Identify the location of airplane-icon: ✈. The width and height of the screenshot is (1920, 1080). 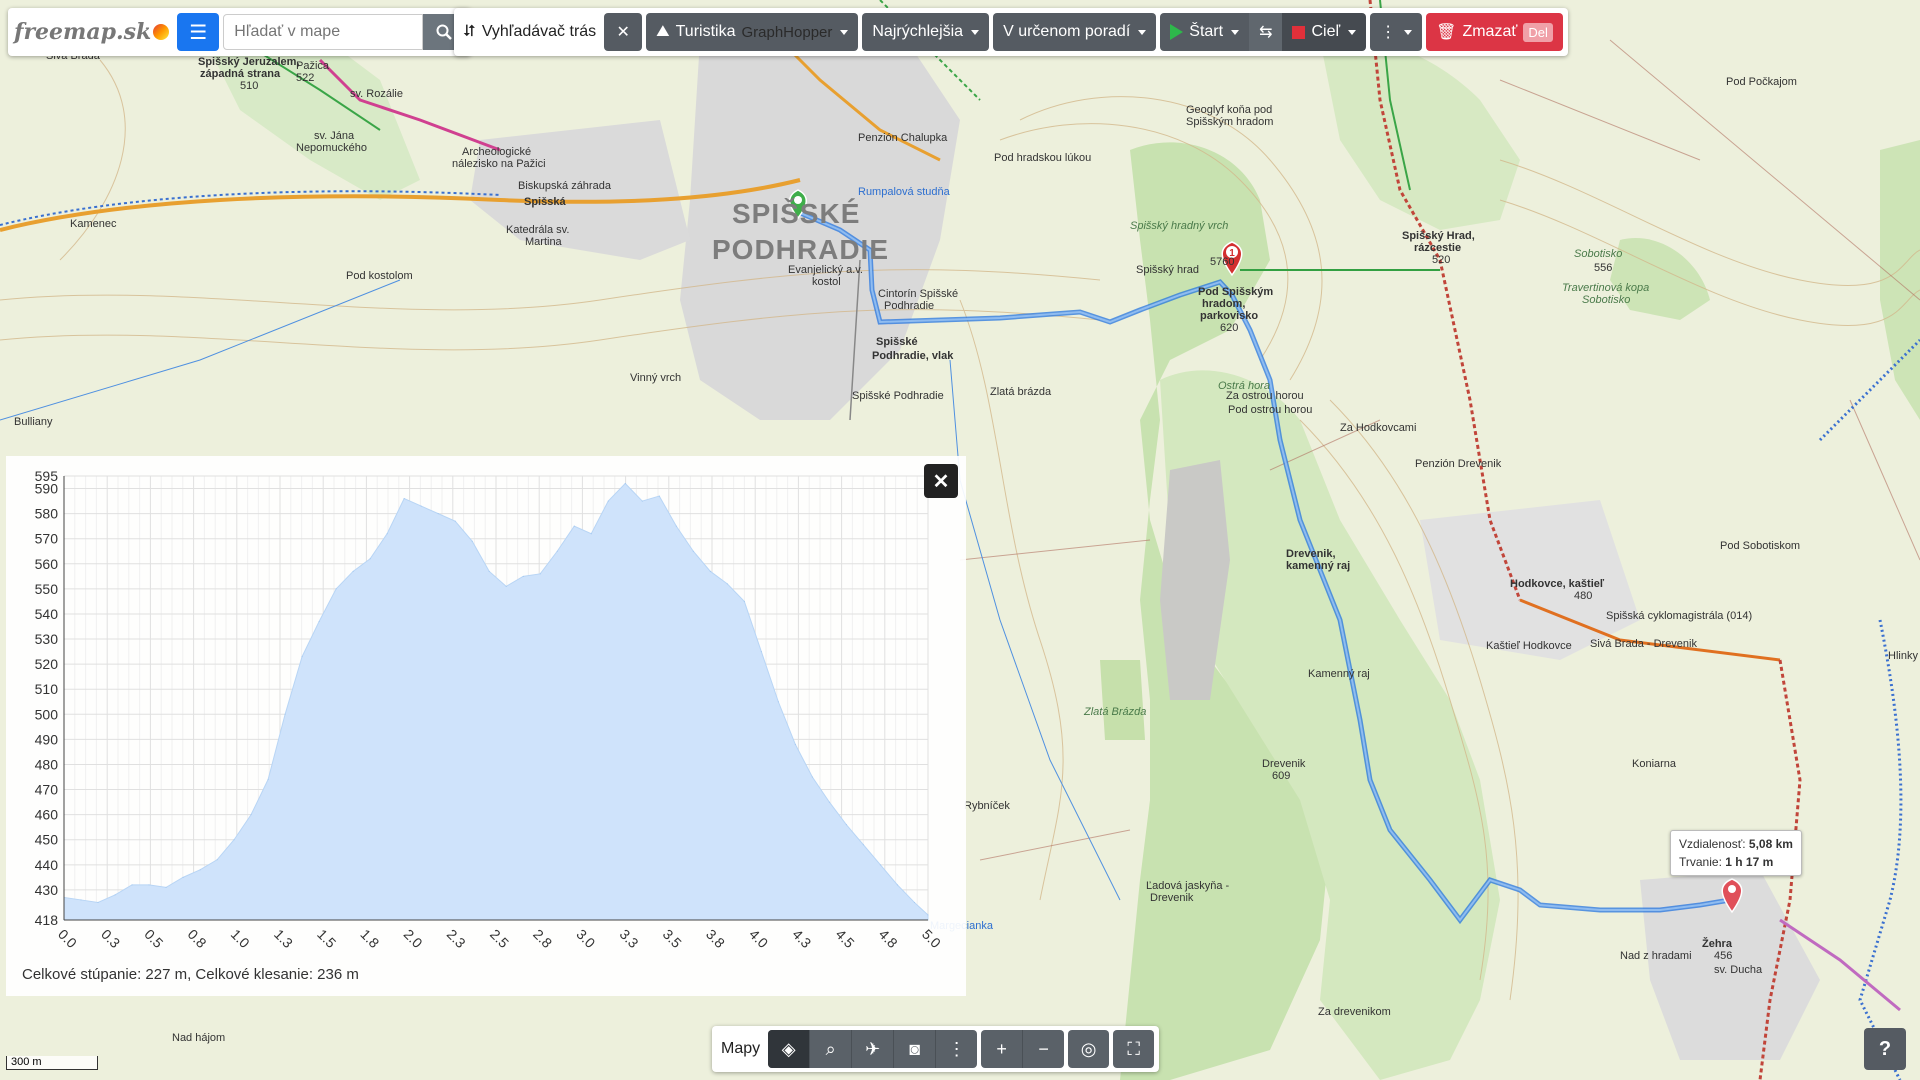
(873, 1048).